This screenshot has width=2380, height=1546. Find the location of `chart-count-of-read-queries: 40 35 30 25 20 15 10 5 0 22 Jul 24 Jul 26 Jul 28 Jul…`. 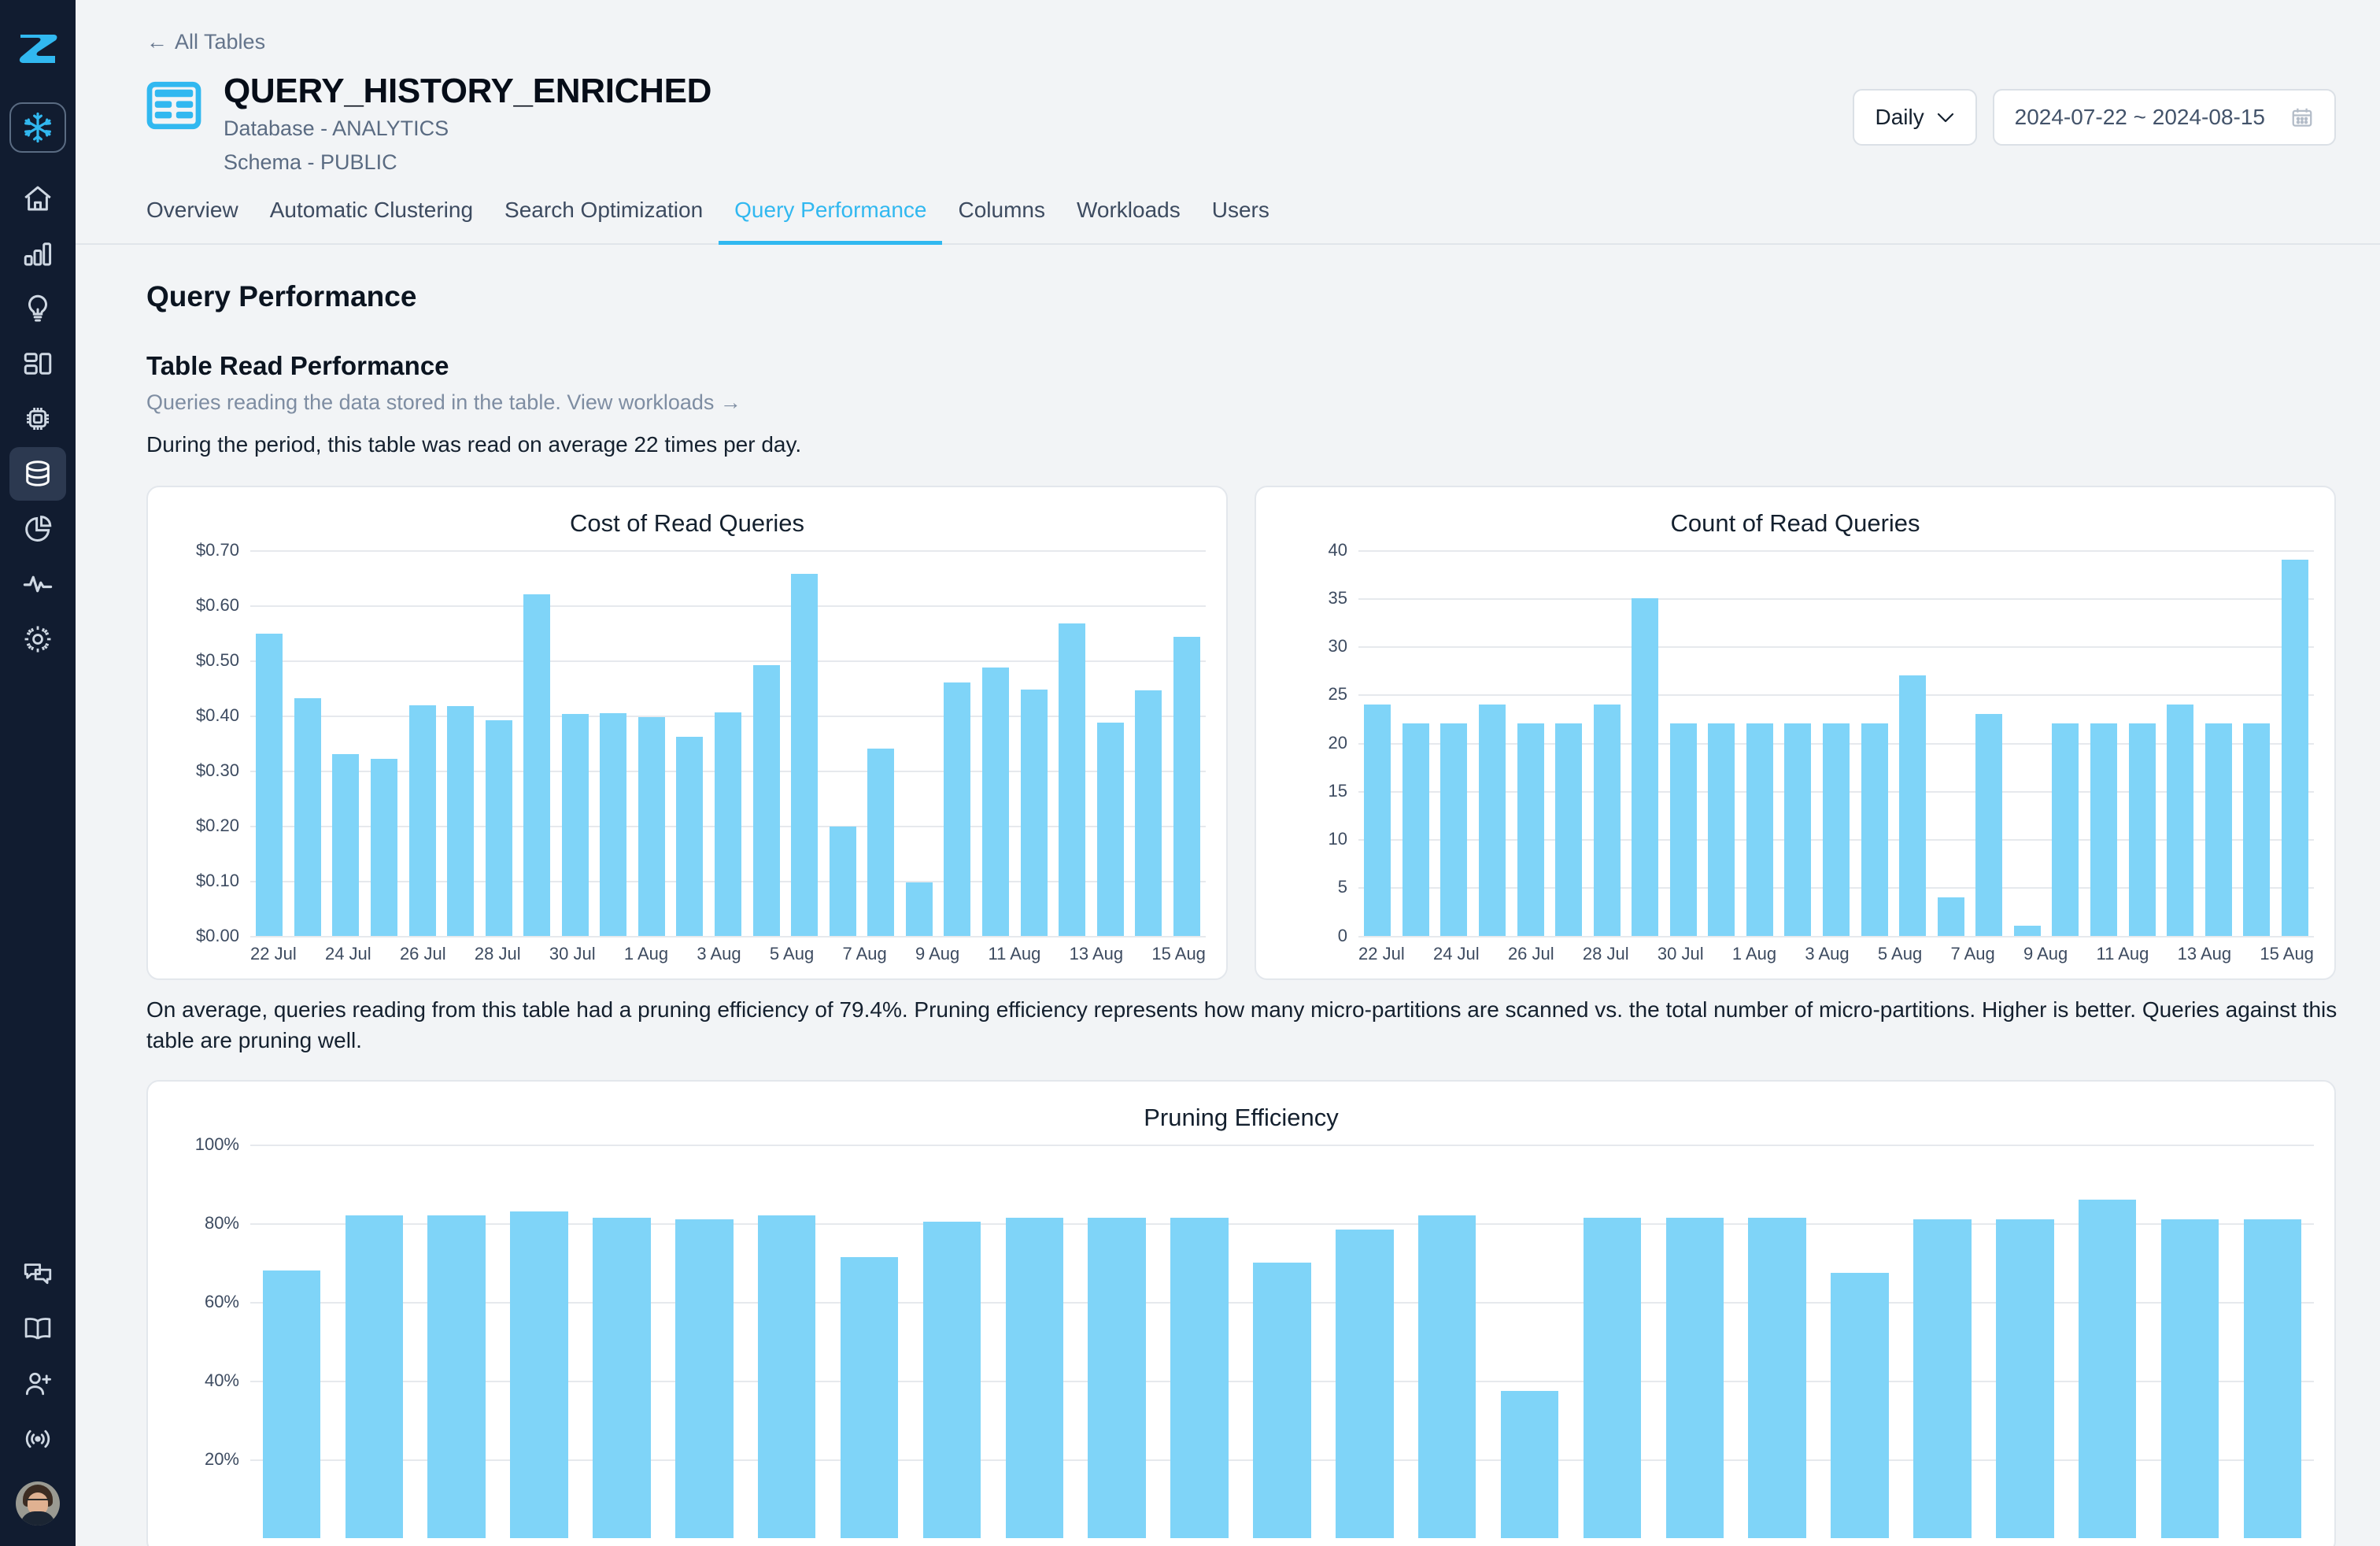

chart-count-of-read-queries: 40 35 30 25 20 15 10 5 0 22 Jul 24 Jul 26 Jul 28 Jul… is located at coordinates (1795, 752).